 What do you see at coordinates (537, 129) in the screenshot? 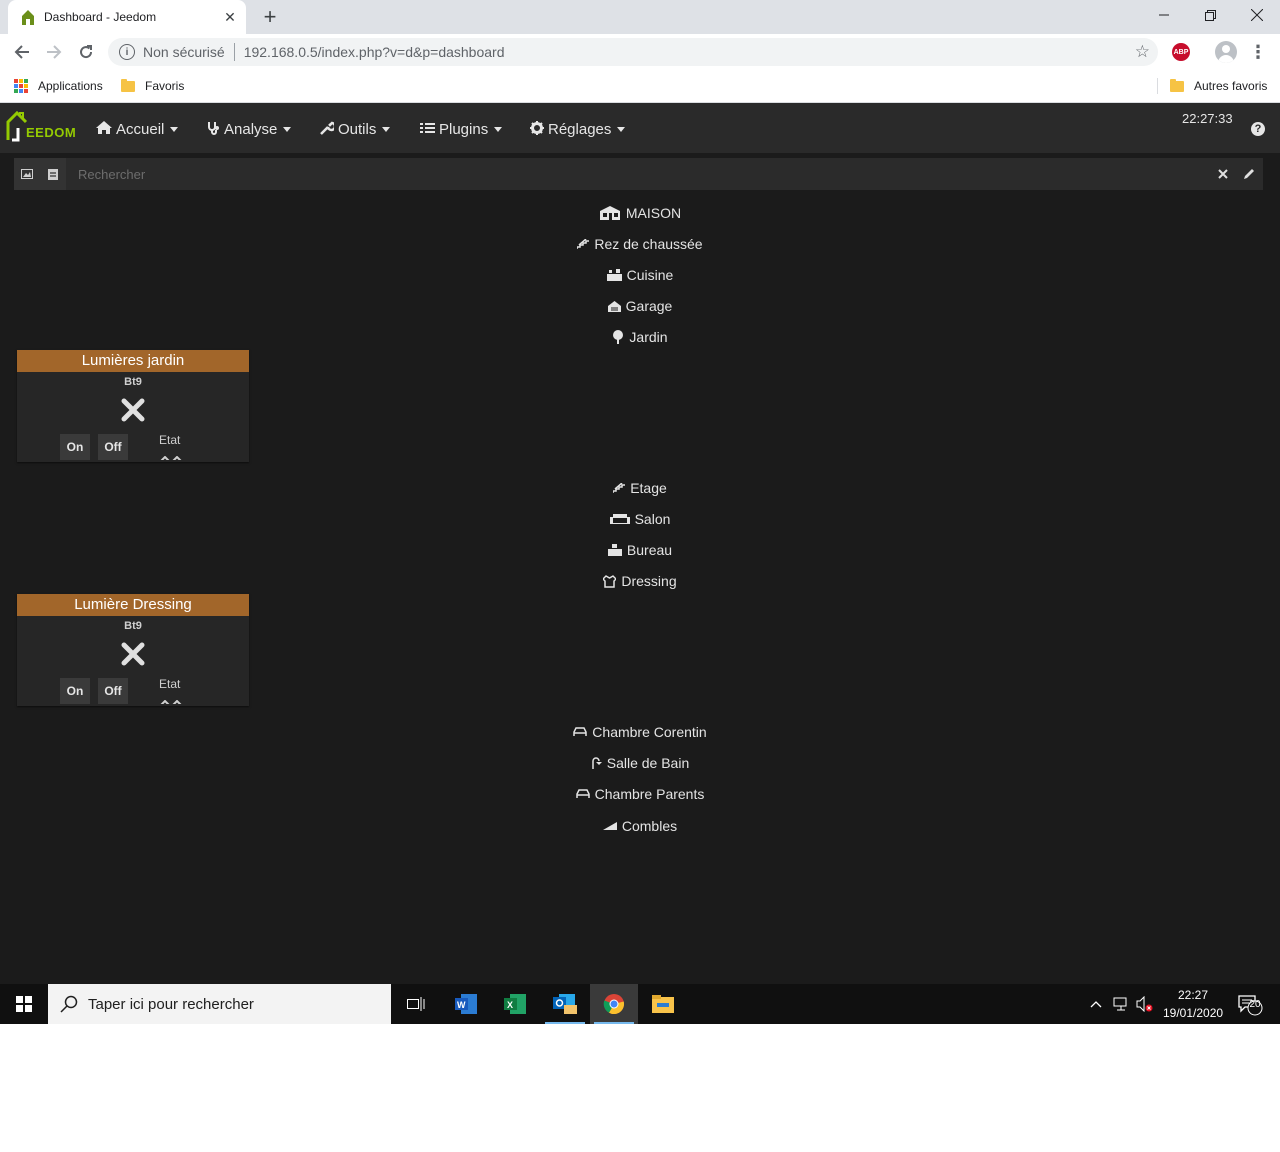
I see `gear-icon` at bounding box center [537, 129].